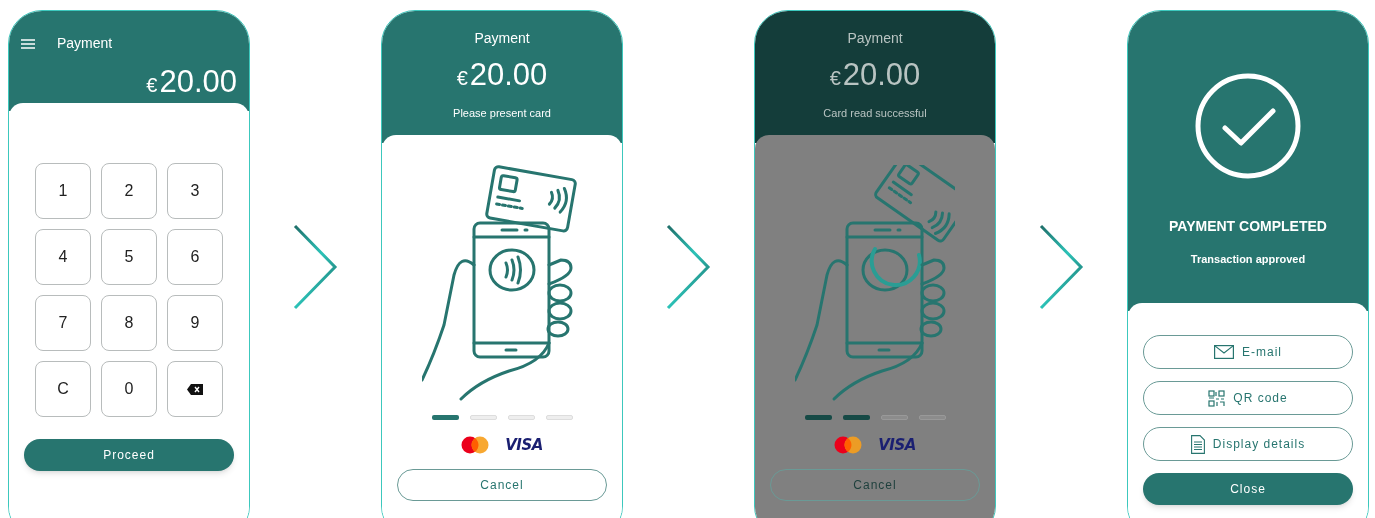  What do you see at coordinates (1248, 489) in the screenshot?
I see `close-button: Close` at bounding box center [1248, 489].